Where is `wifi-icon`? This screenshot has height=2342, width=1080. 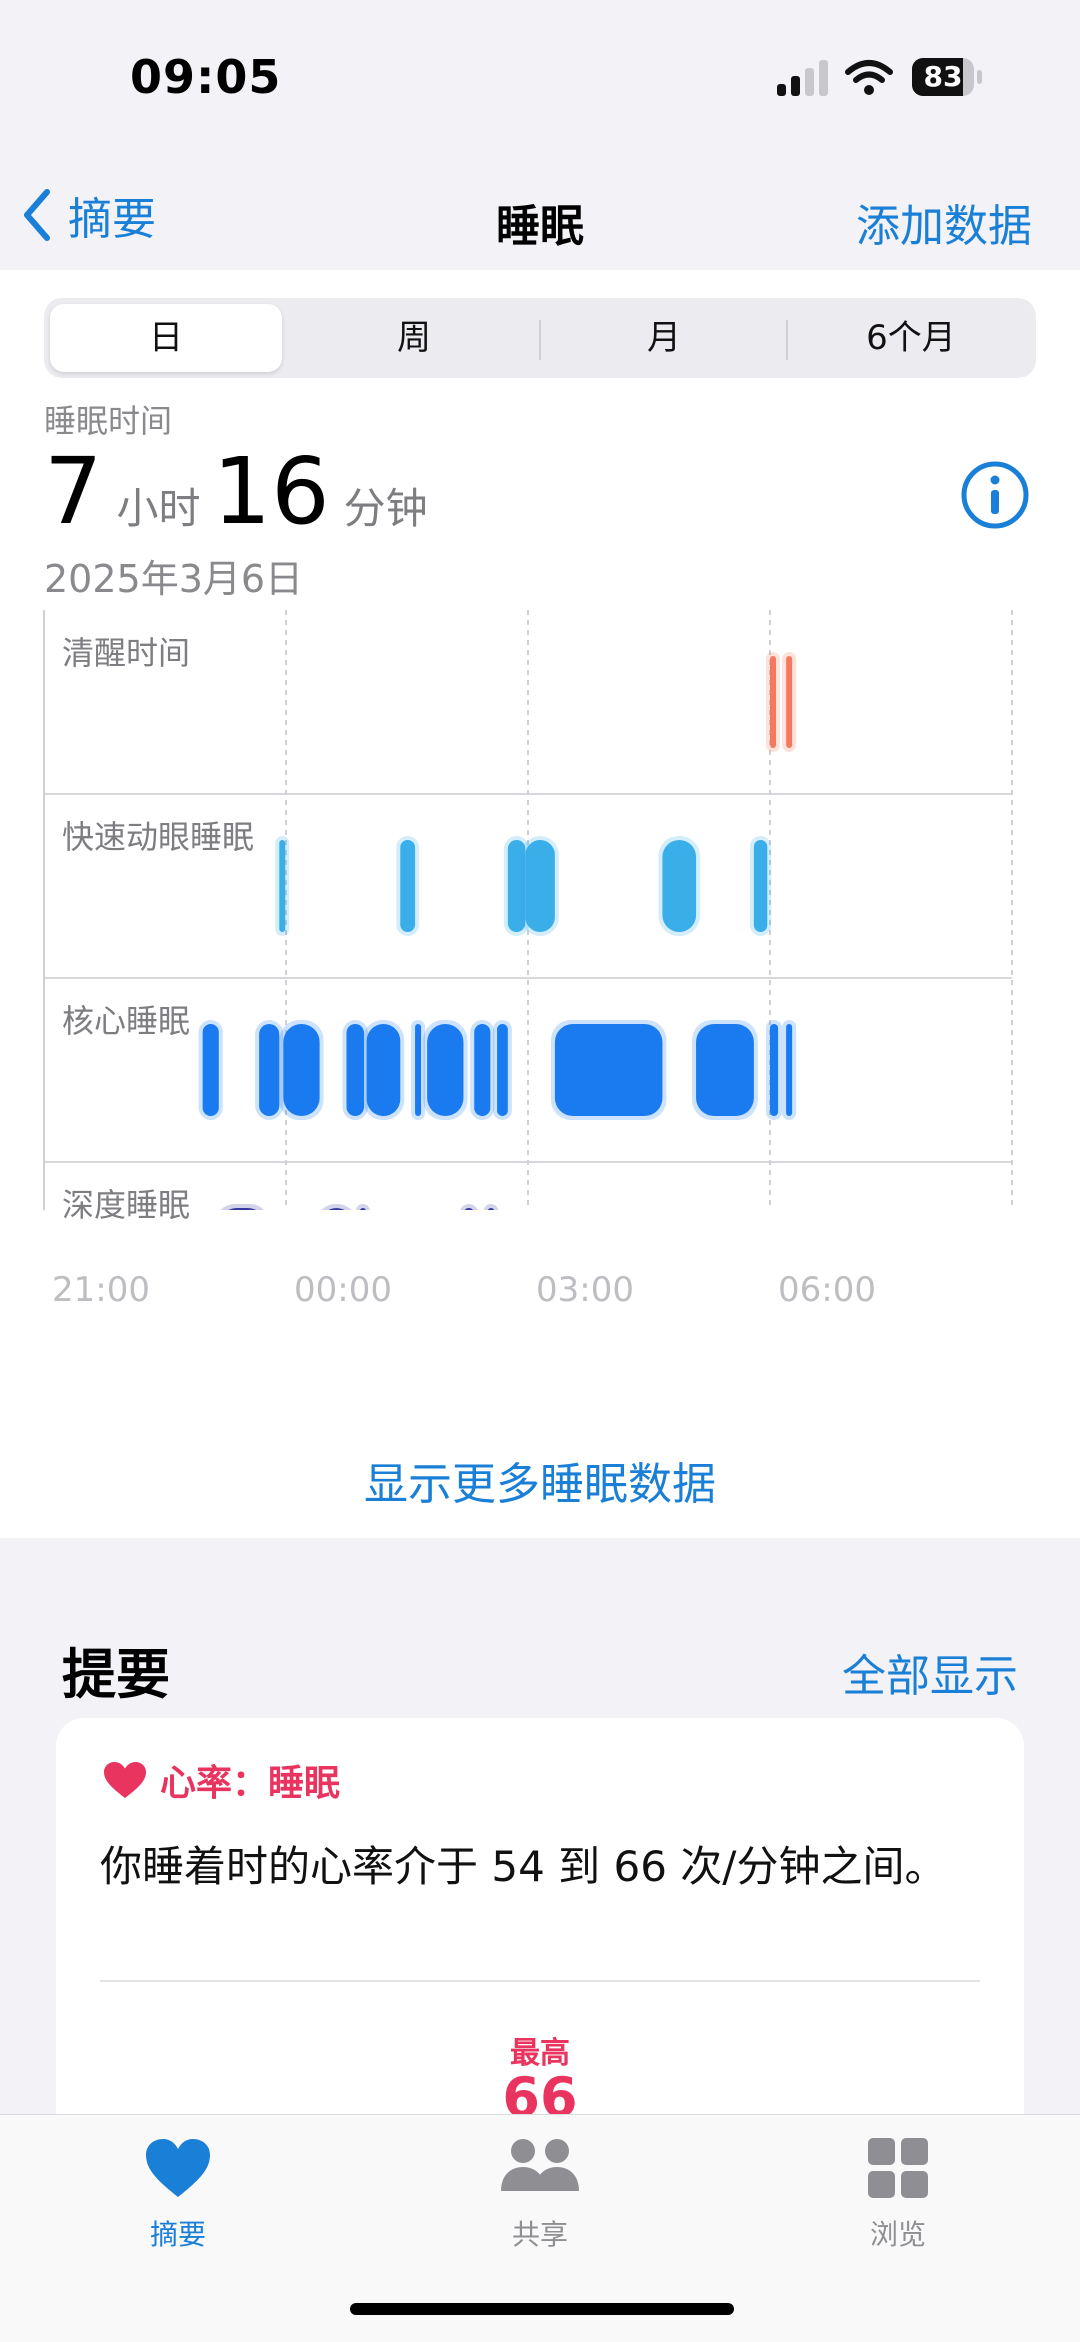 wifi-icon is located at coordinates (869, 77).